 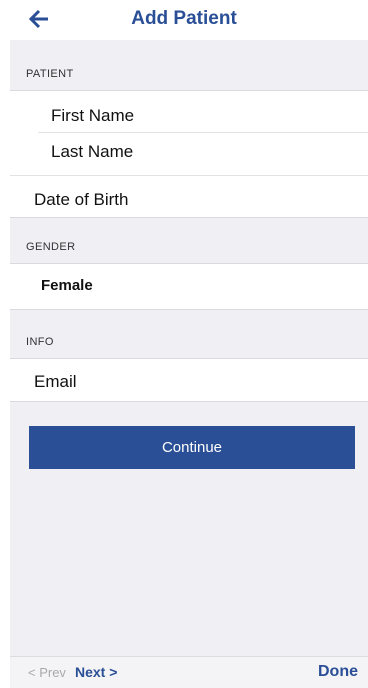 What do you see at coordinates (67, 285) in the screenshot?
I see `gender-value: Female` at bounding box center [67, 285].